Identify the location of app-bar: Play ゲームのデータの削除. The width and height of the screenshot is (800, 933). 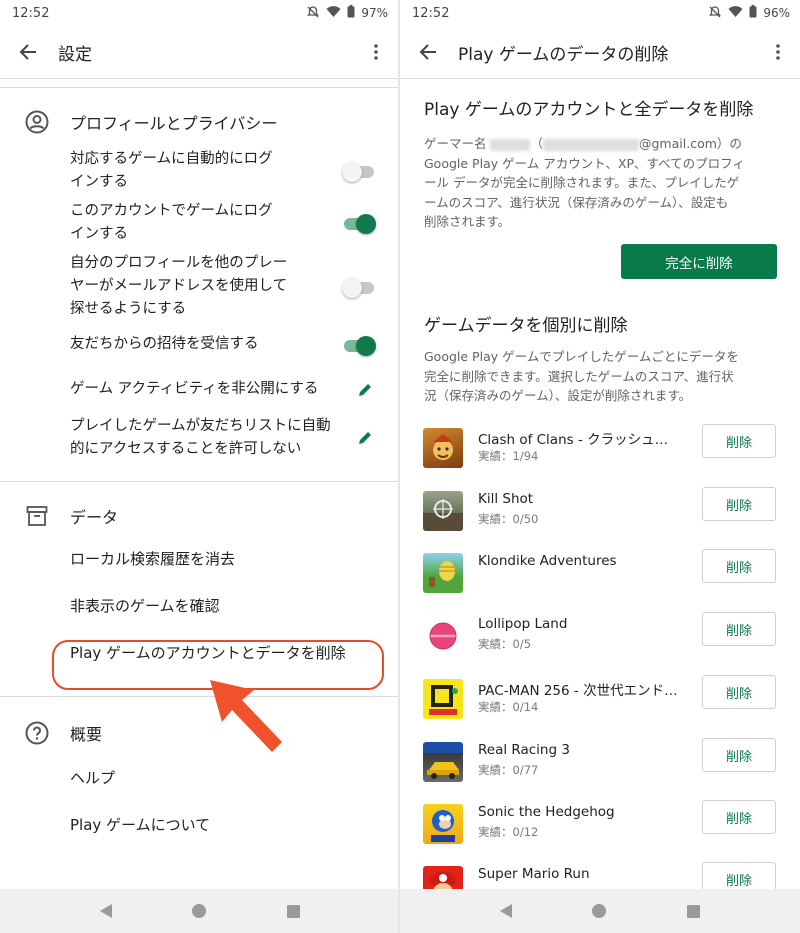
(600, 52).